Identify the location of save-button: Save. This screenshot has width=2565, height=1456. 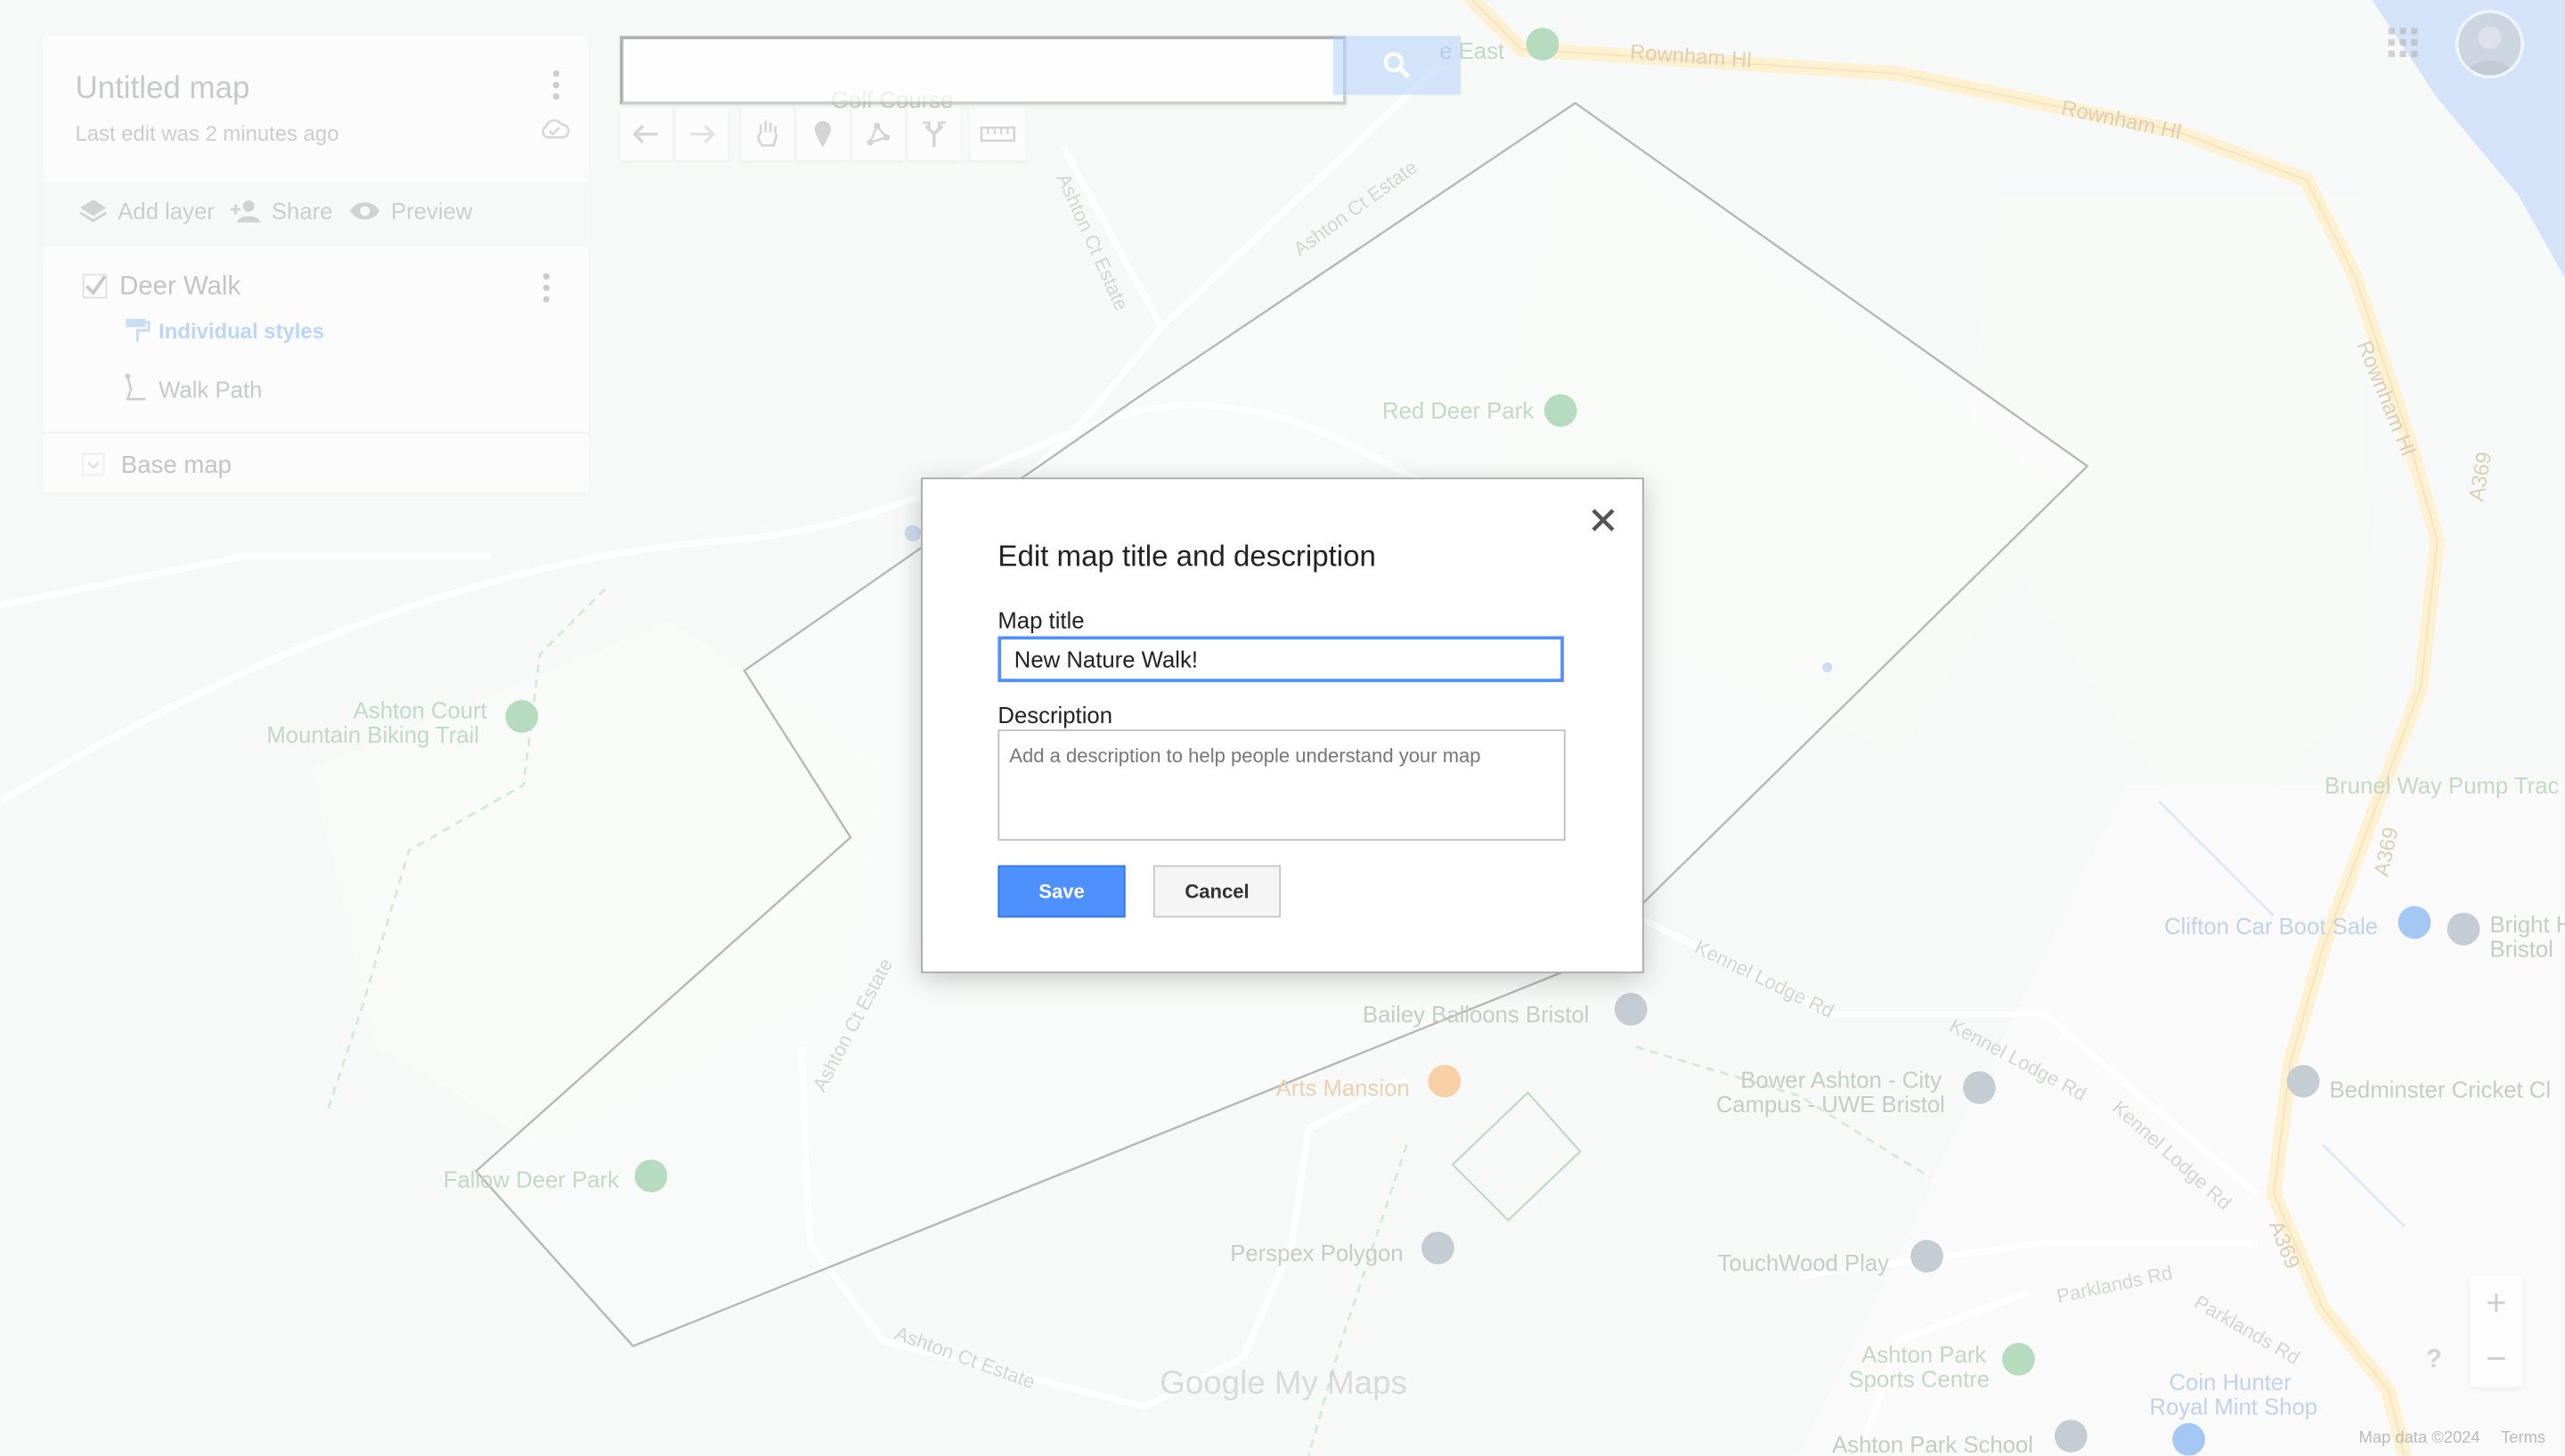
(1062, 891).